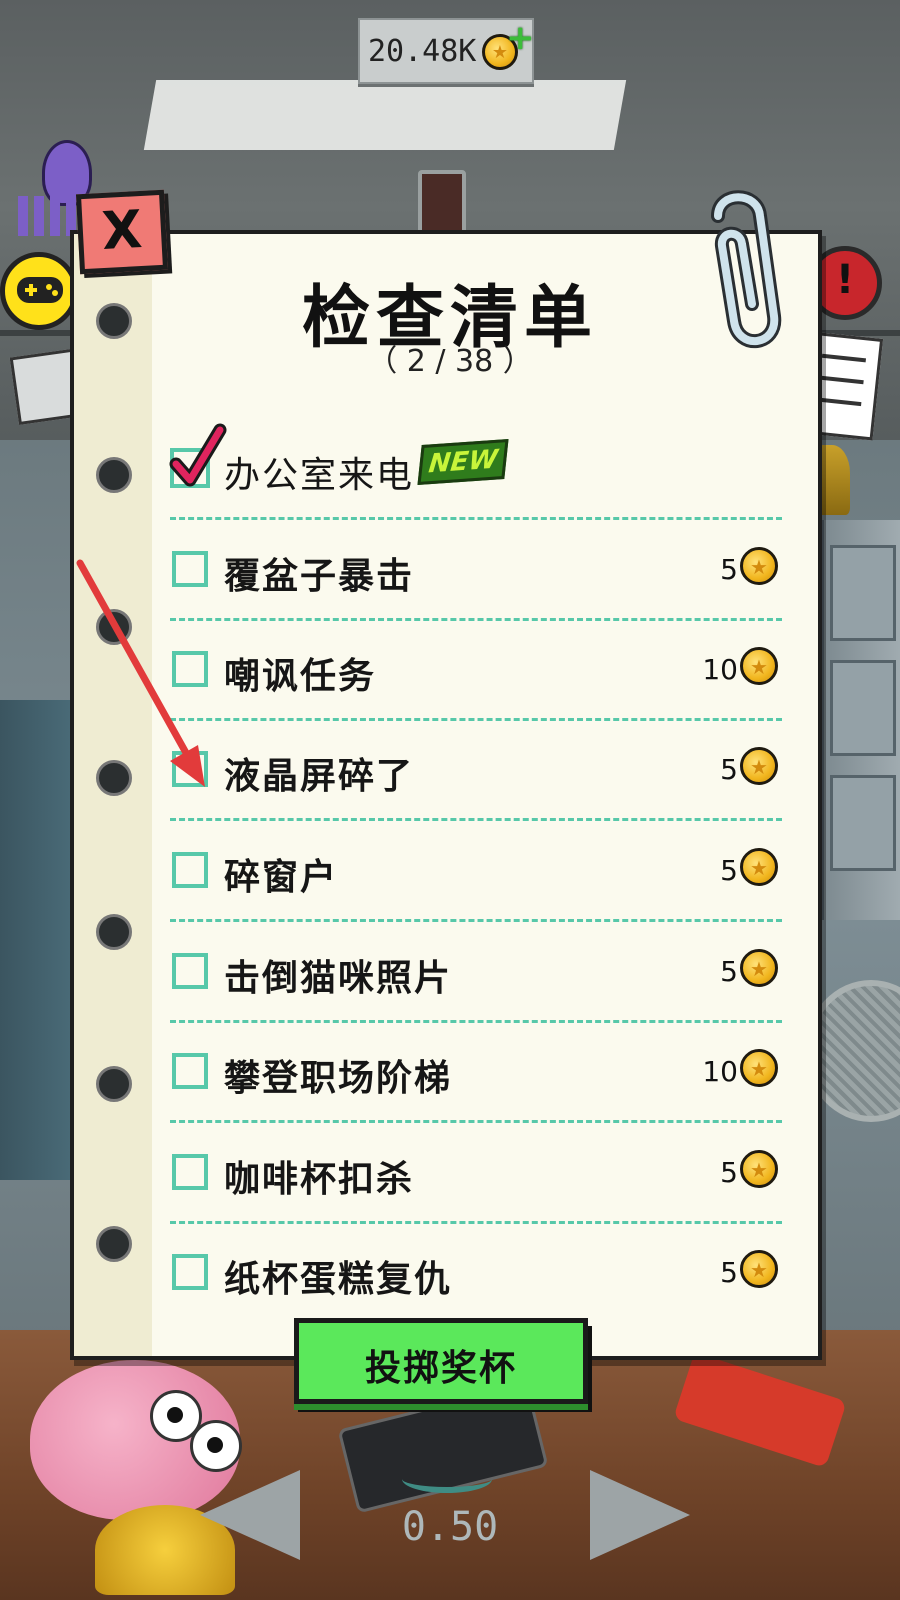 The height and width of the screenshot is (1600, 900). Describe the element at coordinates (476, 771) in the screenshot. I see `checklist-item-3: 液晶屏碎了 5` at that location.